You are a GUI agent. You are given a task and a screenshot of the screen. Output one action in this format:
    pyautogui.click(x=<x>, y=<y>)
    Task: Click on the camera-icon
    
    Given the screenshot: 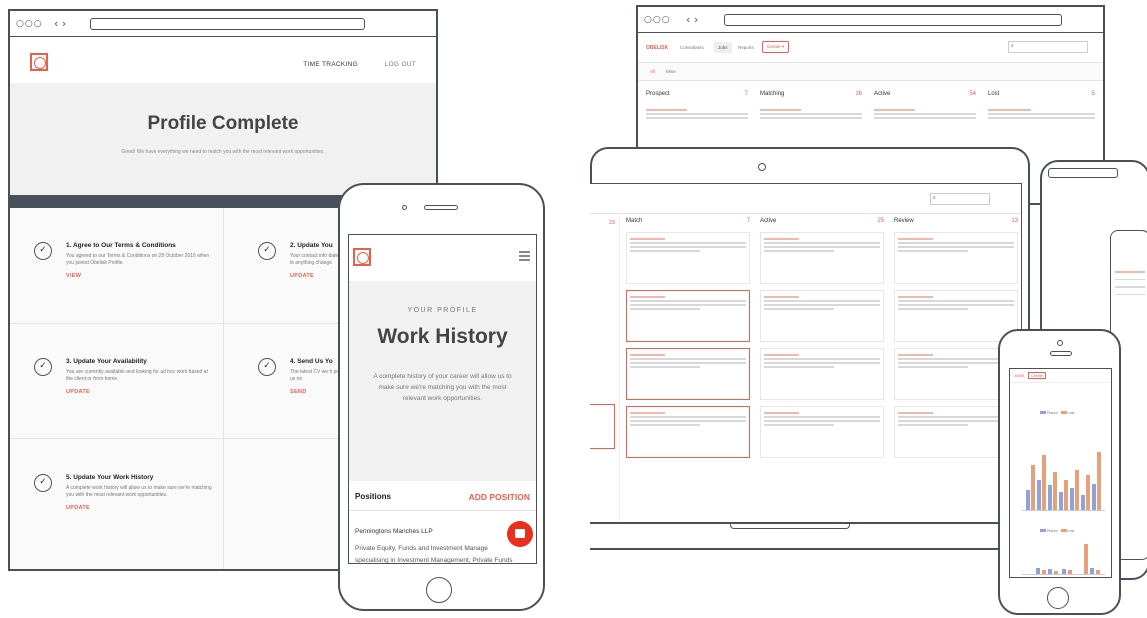 What is the action you would take?
    pyautogui.click(x=404, y=207)
    